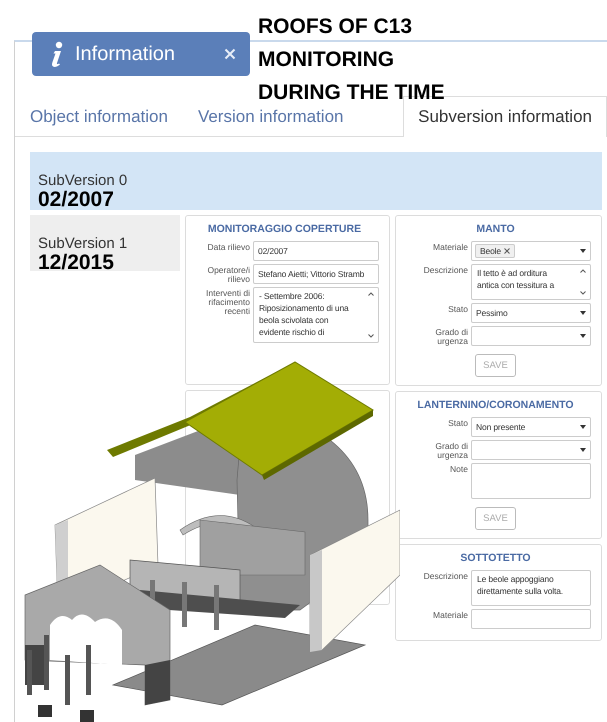  Describe the element at coordinates (531, 427) in the screenshot. I see `select-field: Non presente` at that location.